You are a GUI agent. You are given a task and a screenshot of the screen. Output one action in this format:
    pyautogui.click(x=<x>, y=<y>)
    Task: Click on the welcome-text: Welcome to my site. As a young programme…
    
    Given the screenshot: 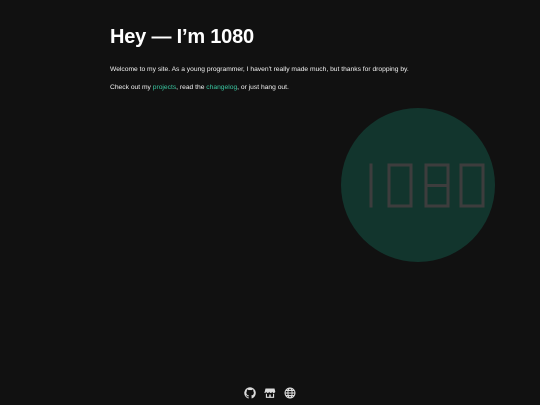 What is the action you would take?
    pyautogui.click(x=259, y=69)
    